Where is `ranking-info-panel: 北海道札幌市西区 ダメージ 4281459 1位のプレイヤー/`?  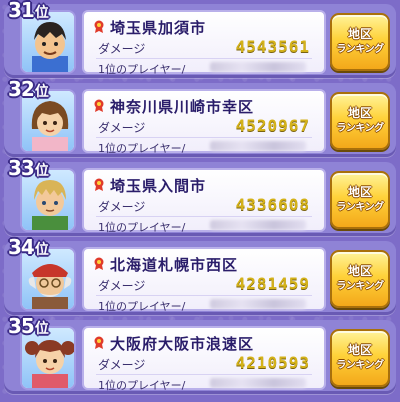 ranking-info-panel: 北海道札幌市西区 ダメージ 4281459 1位のプレイヤー/ is located at coordinates (204, 280).